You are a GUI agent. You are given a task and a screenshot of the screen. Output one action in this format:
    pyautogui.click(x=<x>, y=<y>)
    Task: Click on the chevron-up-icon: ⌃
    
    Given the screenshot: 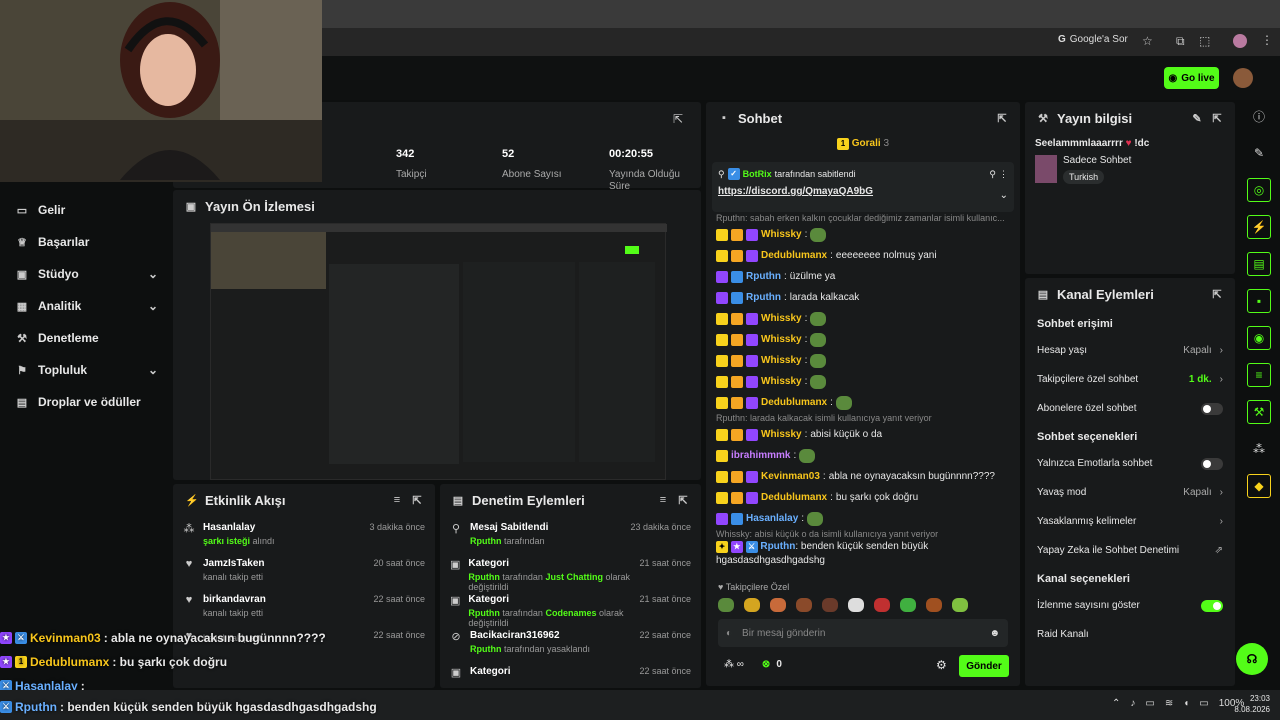 What is the action you would take?
    pyautogui.click(x=1116, y=703)
    